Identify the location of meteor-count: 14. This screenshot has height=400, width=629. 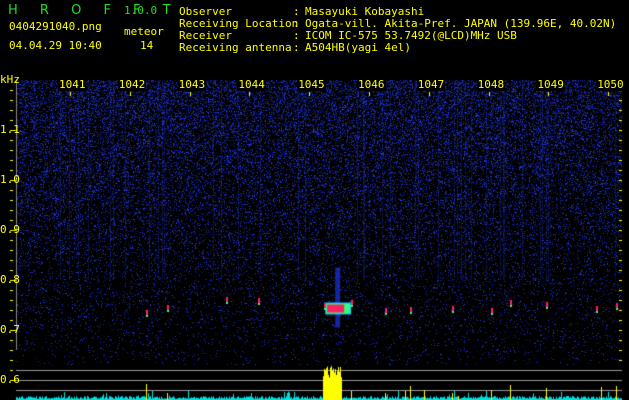
(147, 45).